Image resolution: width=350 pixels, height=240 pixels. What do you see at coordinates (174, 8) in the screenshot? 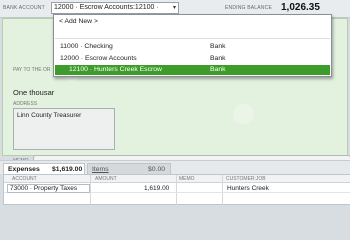
I see `chevron-down-icon: ▾` at bounding box center [174, 8].